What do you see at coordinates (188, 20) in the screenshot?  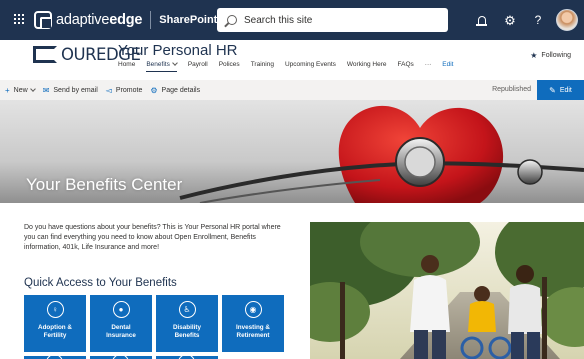 I see `app-label: SharePoint` at bounding box center [188, 20].